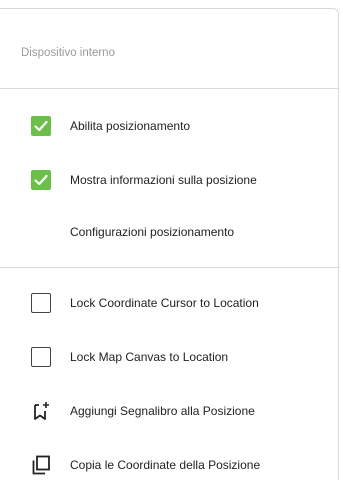 Image resolution: width=343 pixels, height=485 pixels. I want to click on menu-item-lock-map-canvas: Lock Map Canvas to Location, so click(169, 357).